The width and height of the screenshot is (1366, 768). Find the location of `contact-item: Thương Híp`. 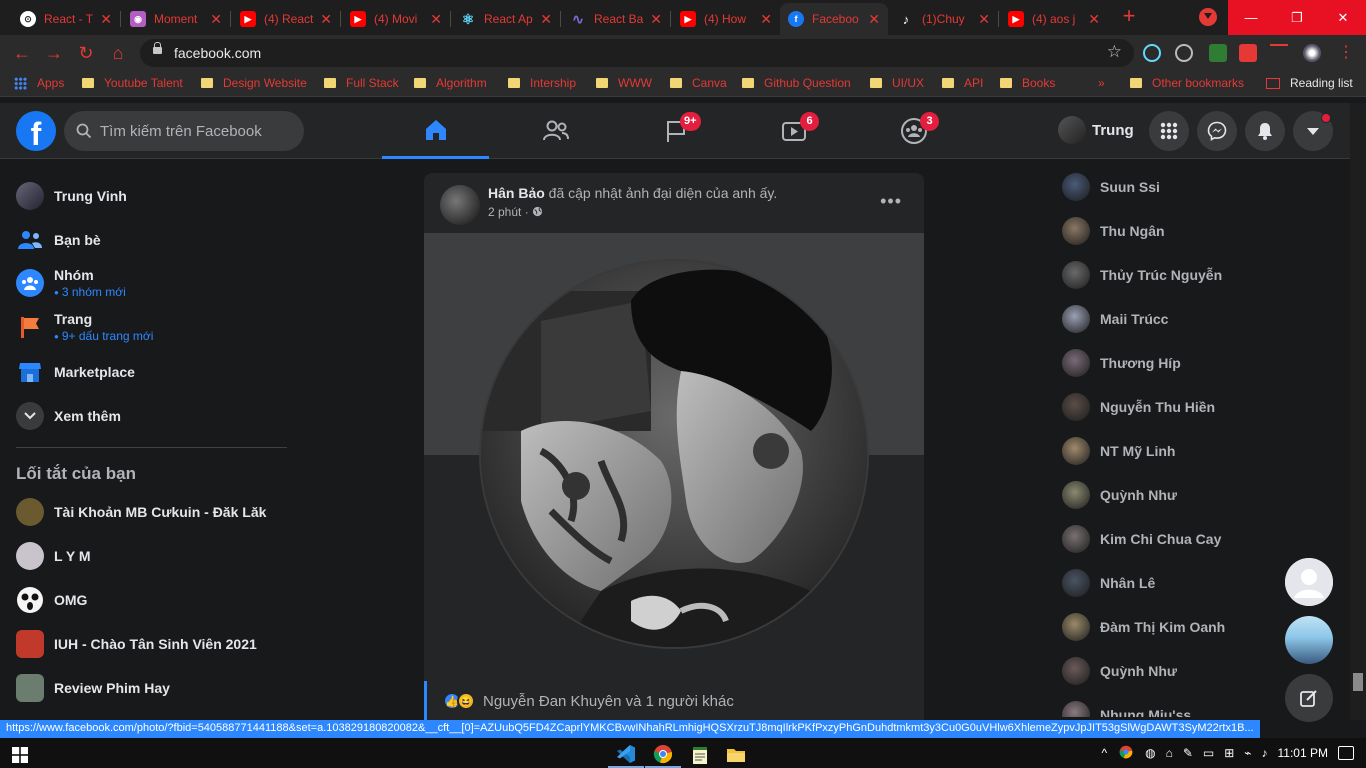

contact-item: Thương Híp is located at coordinates (1121, 363).